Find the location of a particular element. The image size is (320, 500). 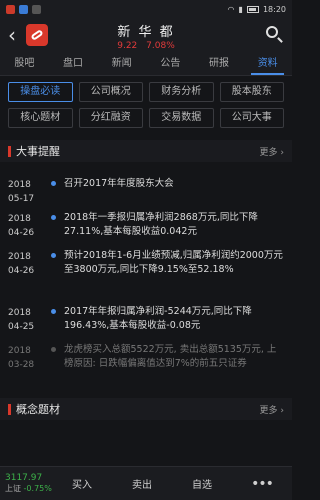

search-icon is located at coordinates (274, 34).